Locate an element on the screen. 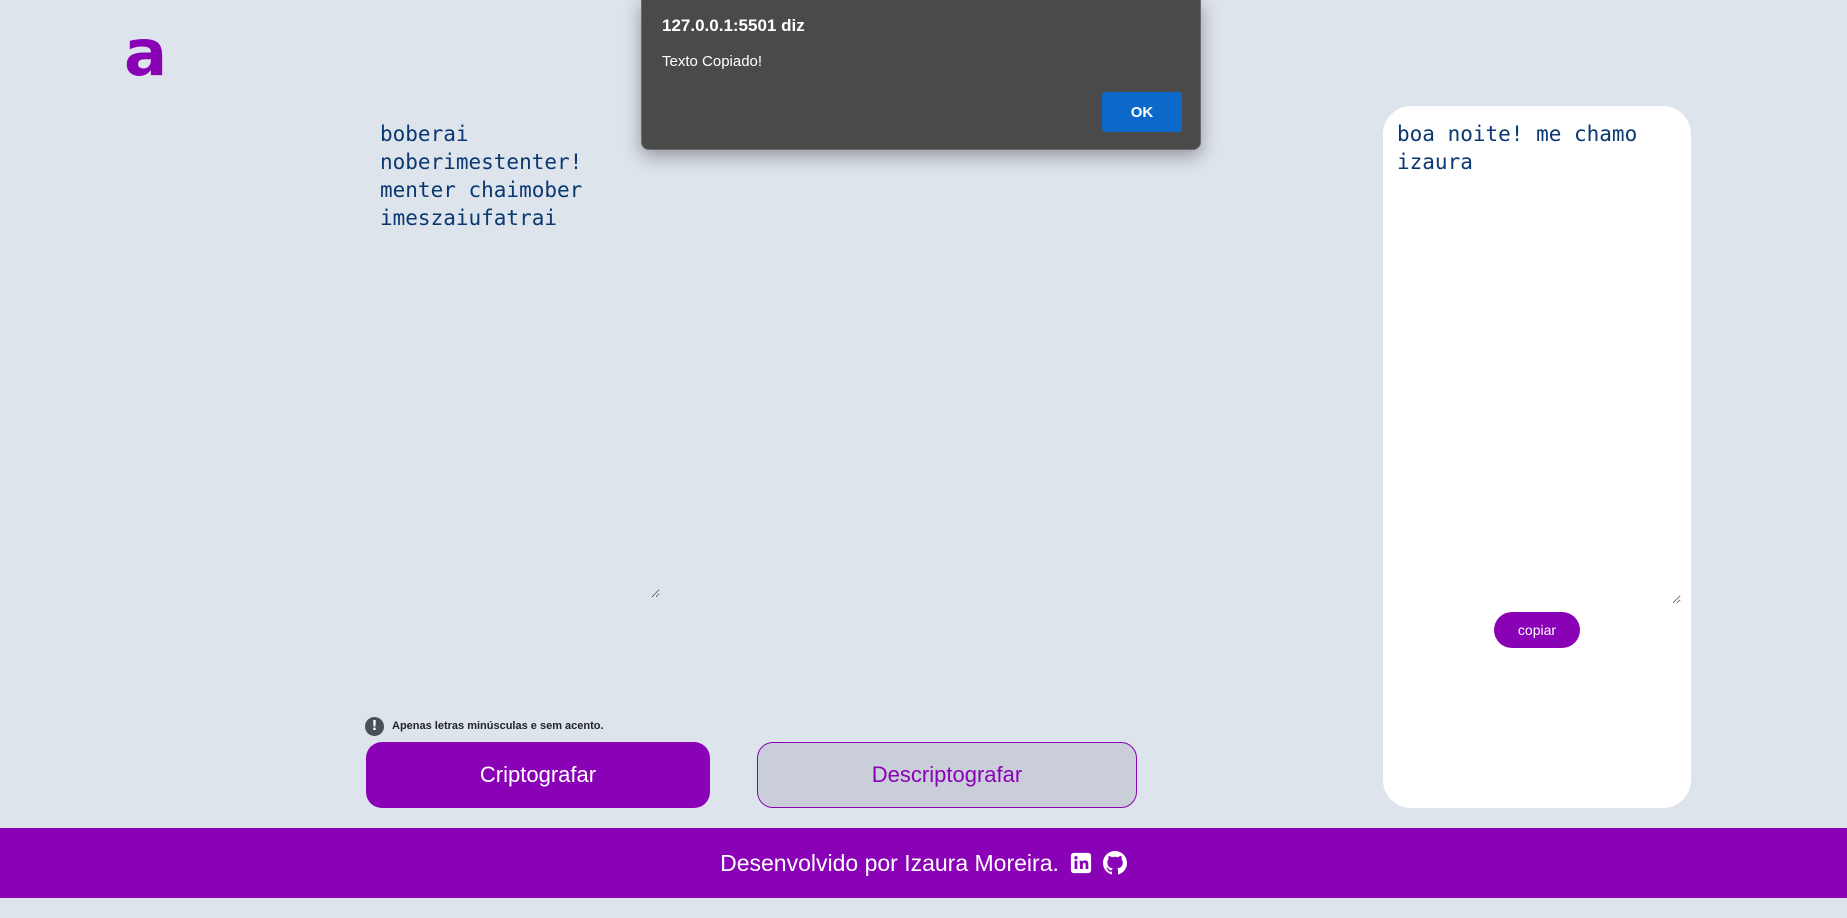  hint-text: Apenas letras minúsculas e sem acento. is located at coordinates (498, 726).